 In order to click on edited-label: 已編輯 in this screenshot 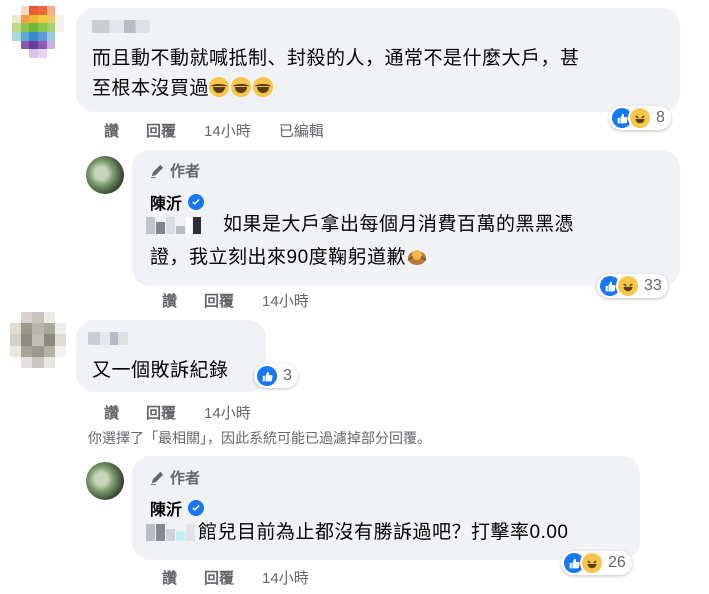, I will do `click(301, 131)`.